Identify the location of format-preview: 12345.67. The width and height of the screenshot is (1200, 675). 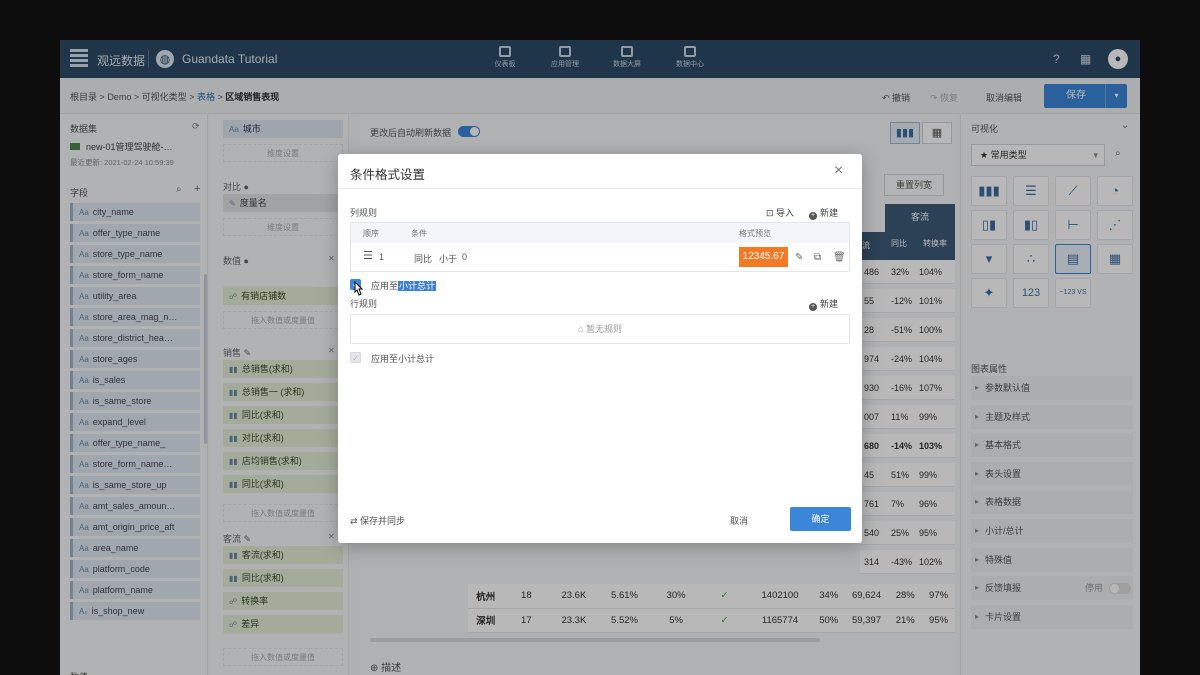
(763, 257).